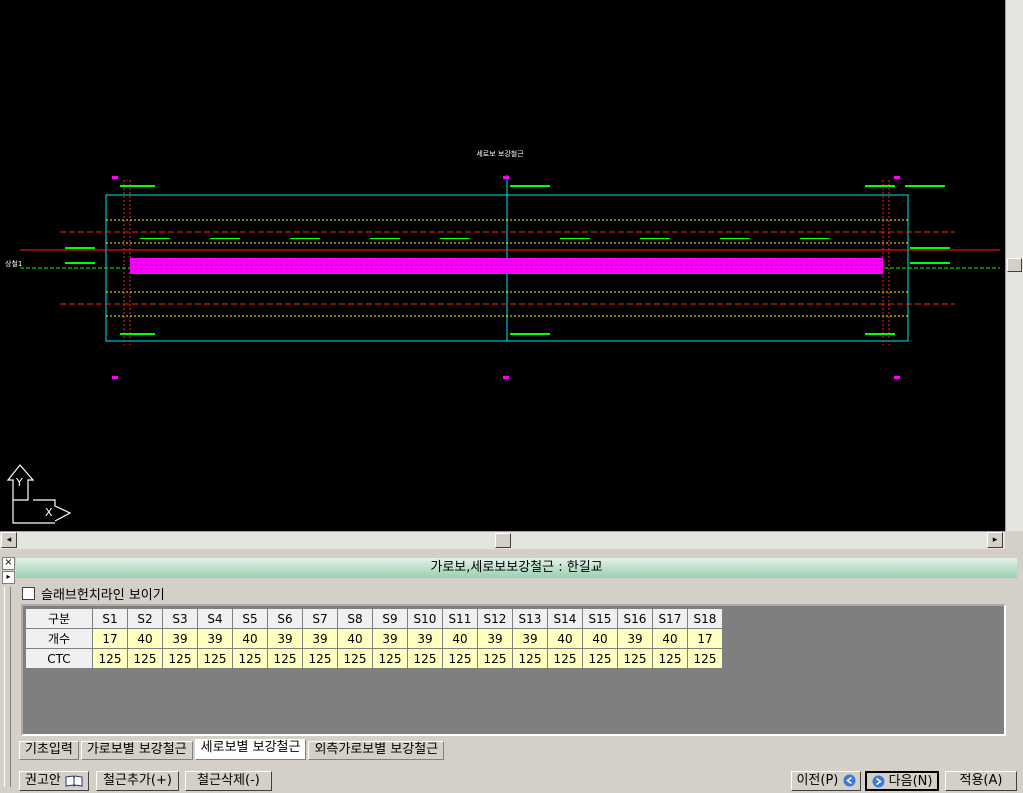 This screenshot has width=1023, height=793. Describe the element at coordinates (565, 618) in the screenshot. I see `grid-column-header: S14` at that location.